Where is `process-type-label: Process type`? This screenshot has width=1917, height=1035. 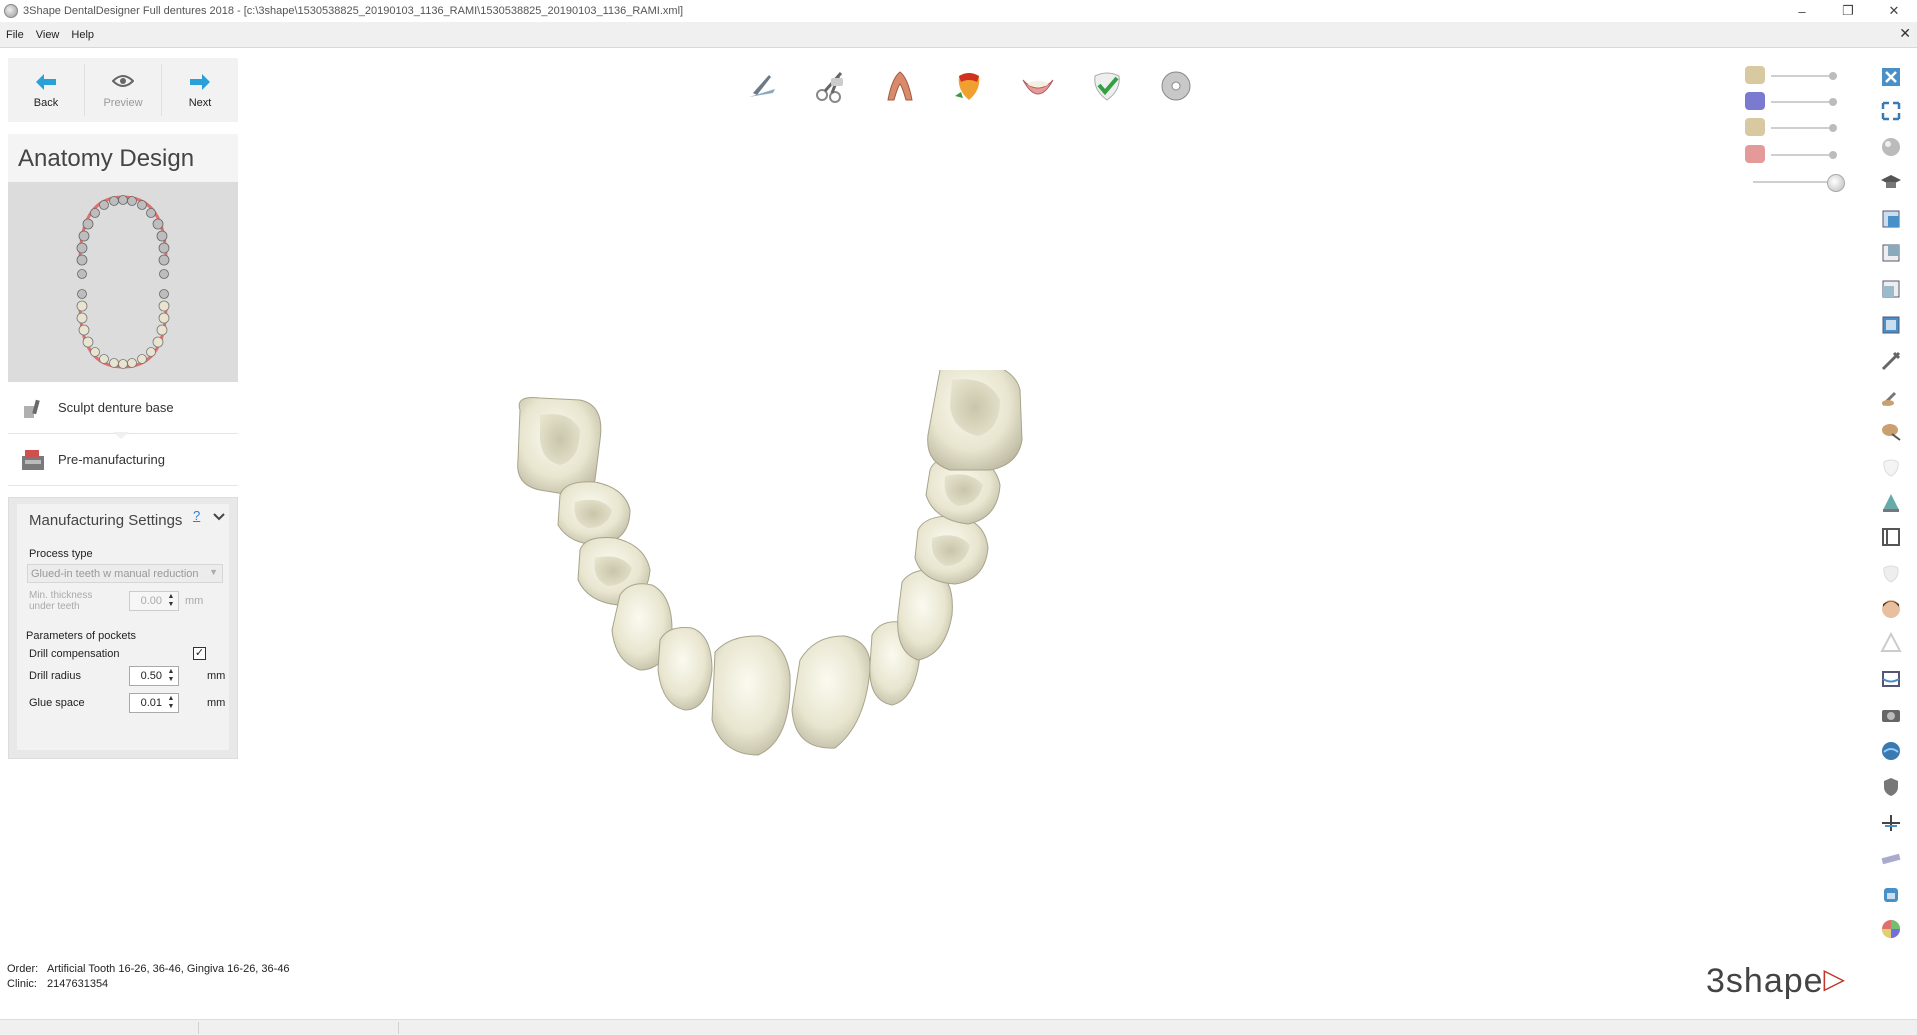 process-type-label: Process type is located at coordinates (61, 554).